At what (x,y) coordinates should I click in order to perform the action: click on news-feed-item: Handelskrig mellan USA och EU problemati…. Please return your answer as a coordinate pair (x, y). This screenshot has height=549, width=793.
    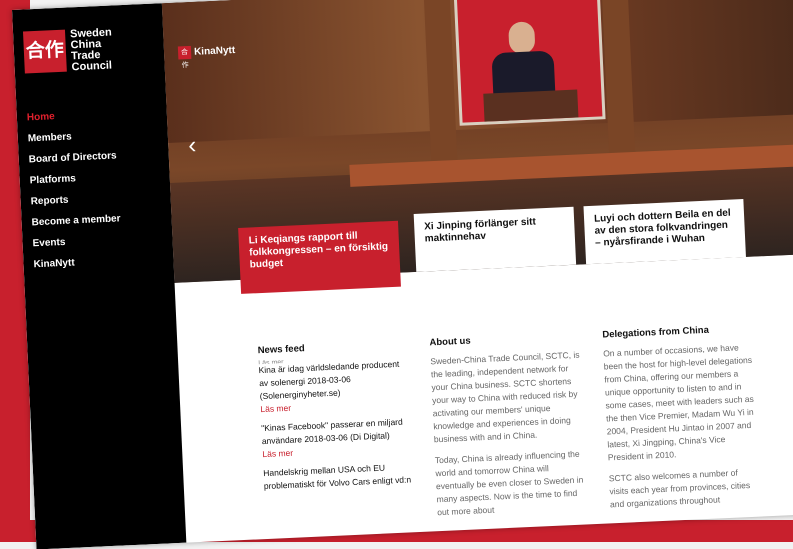
    Looking at the image, I should click on (337, 477).